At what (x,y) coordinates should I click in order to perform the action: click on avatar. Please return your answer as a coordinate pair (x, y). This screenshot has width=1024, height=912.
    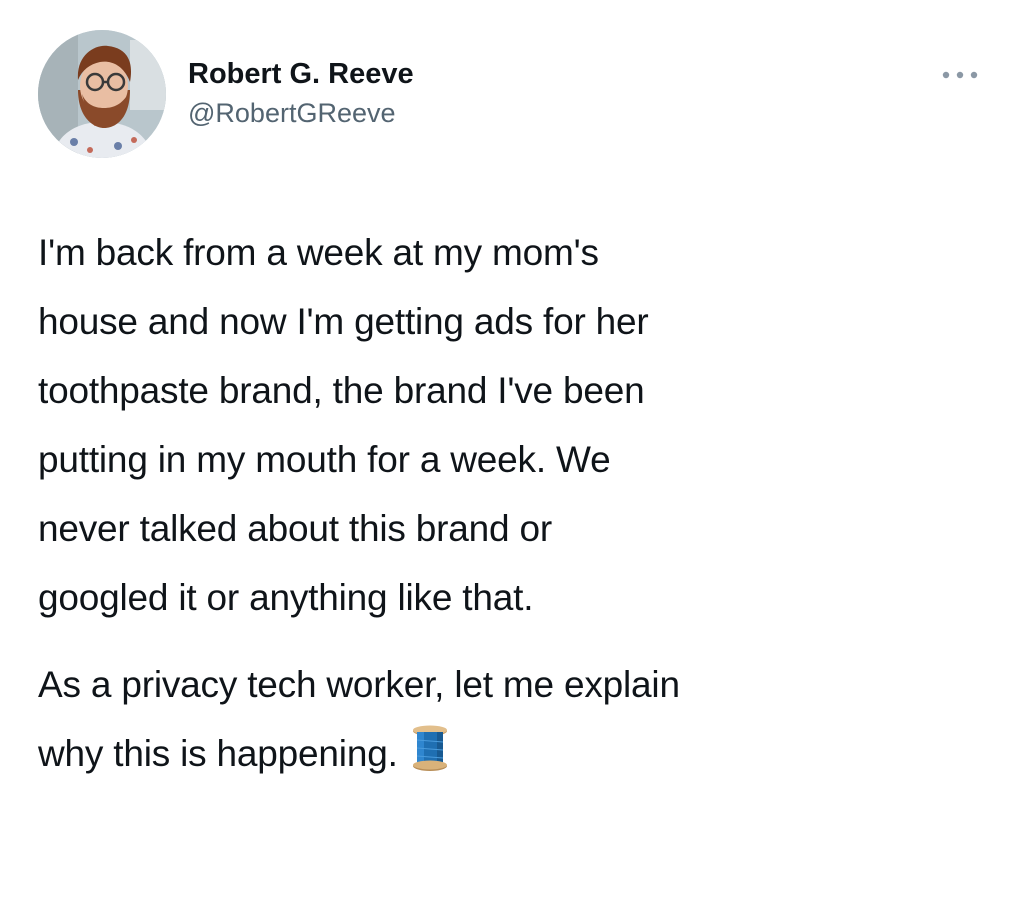
    Looking at the image, I should click on (102, 94).